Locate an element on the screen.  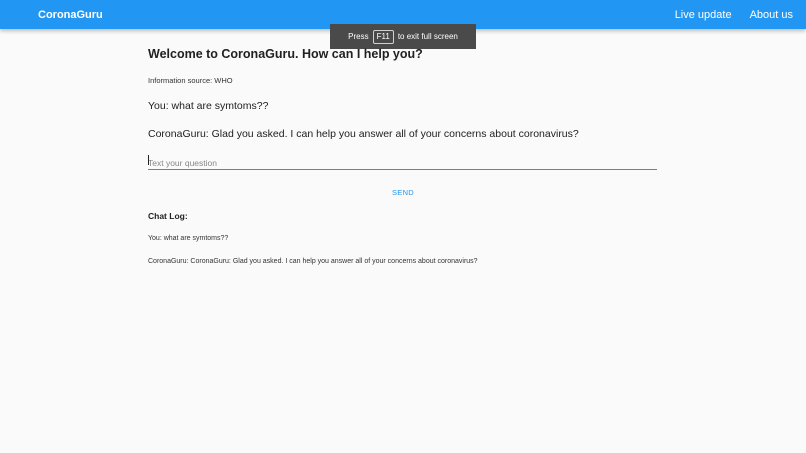
user-message: You: what are symtoms?? is located at coordinates (208, 106).